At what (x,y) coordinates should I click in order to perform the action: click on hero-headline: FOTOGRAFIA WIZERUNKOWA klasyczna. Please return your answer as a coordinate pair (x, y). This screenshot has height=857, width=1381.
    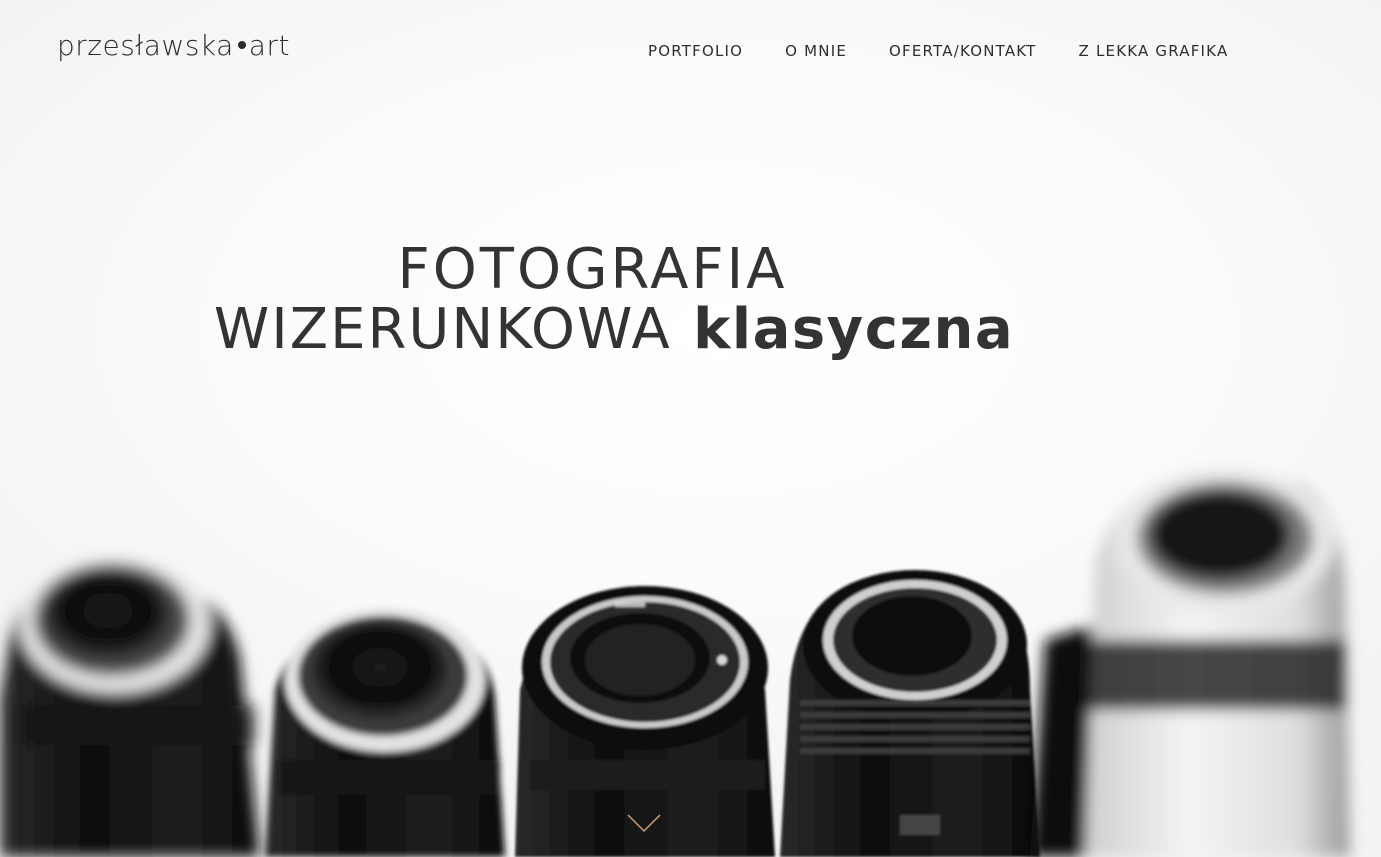
    Looking at the image, I should click on (620, 300).